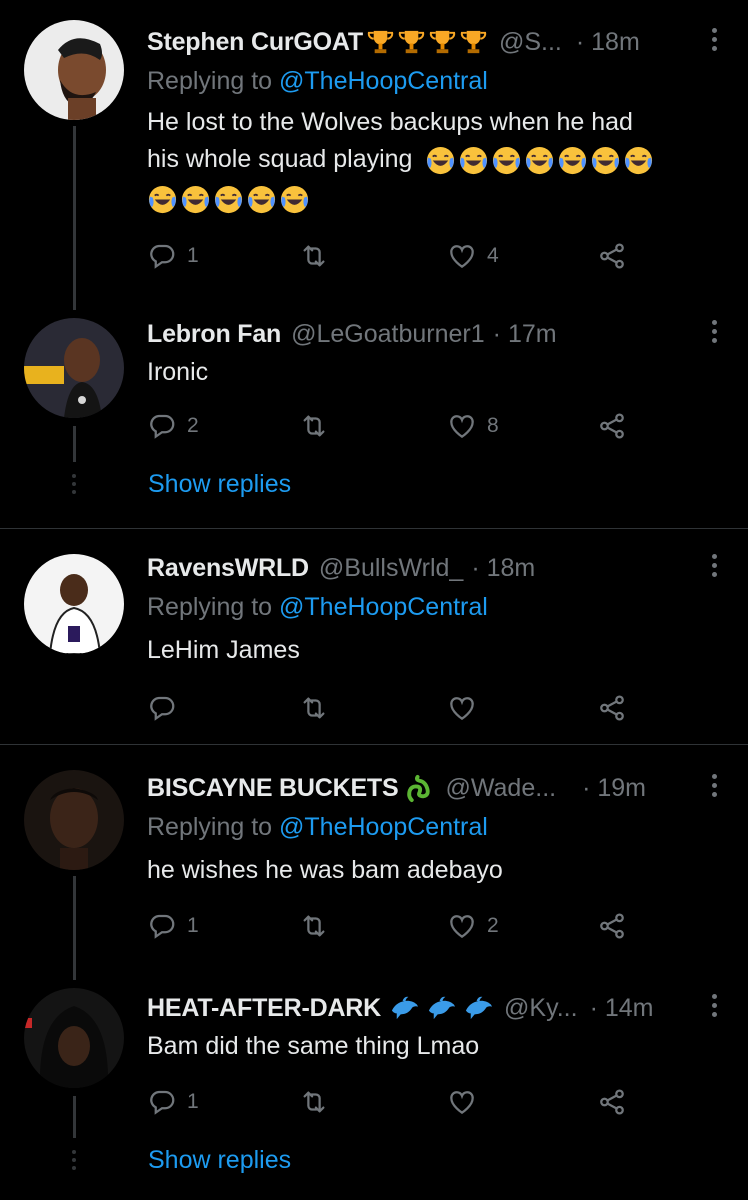  What do you see at coordinates (391, 568) in the screenshot?
I see `handle: @BullsWrld_` at bounding box center [391, 568].